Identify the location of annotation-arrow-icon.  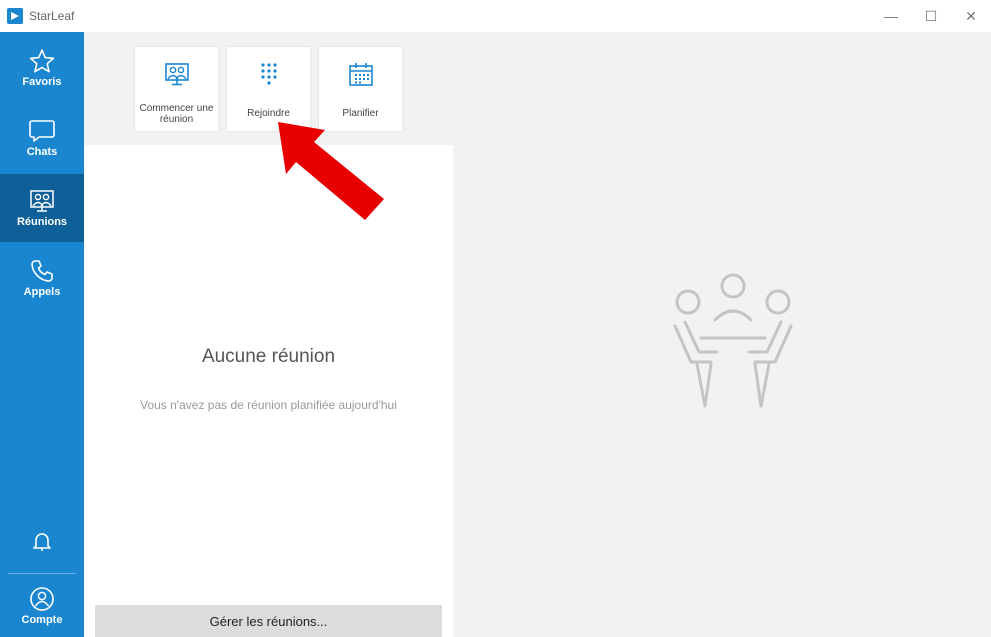
(331, 171).